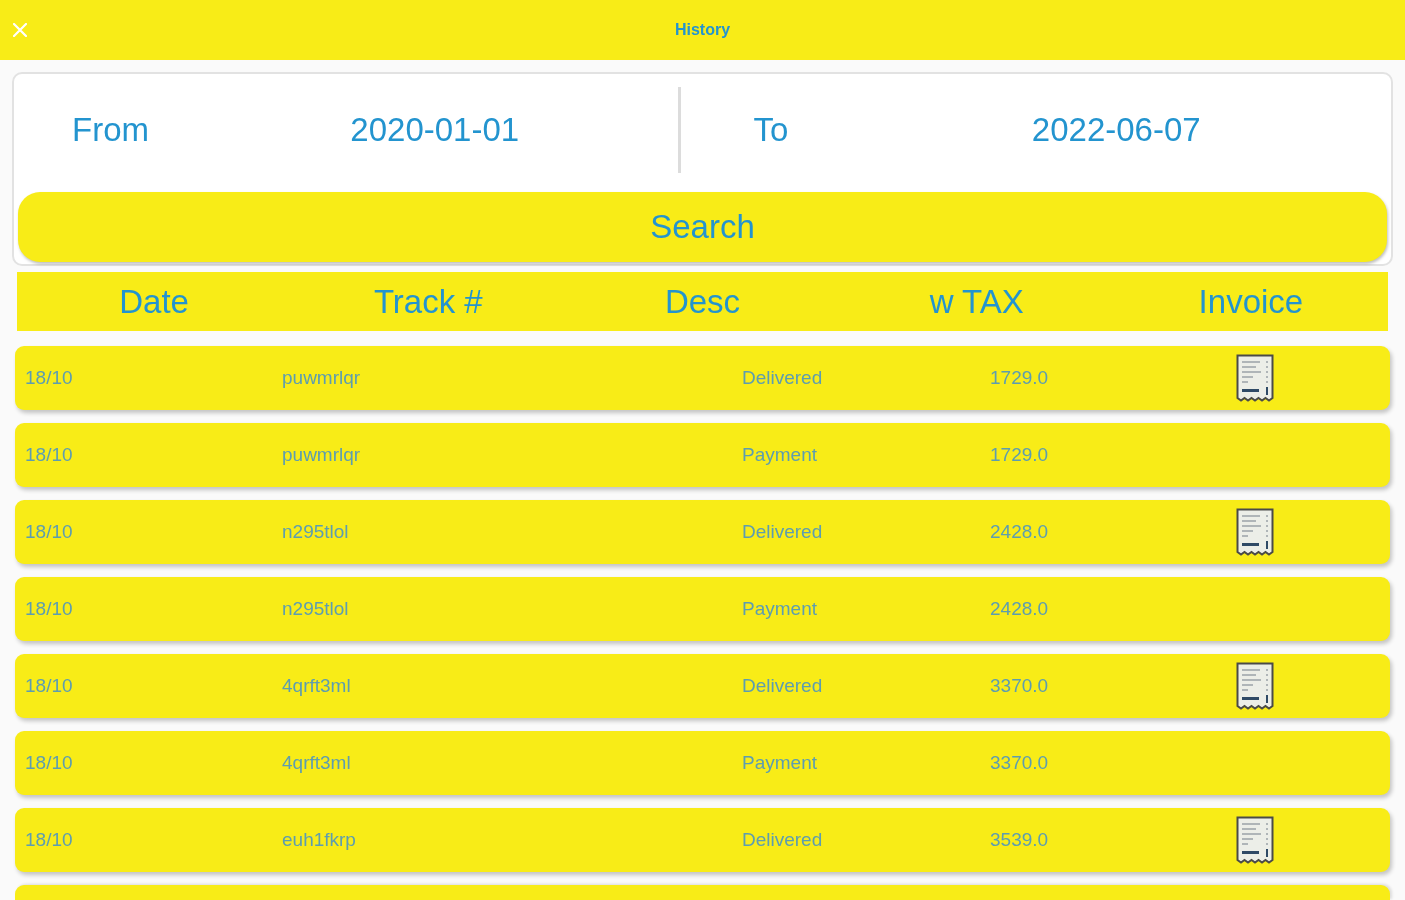 This screenshot has width=1405, height=900. I want to click on history-row: 18/10 puwmrlqr Delivered 1729.0, so click(702, 378).